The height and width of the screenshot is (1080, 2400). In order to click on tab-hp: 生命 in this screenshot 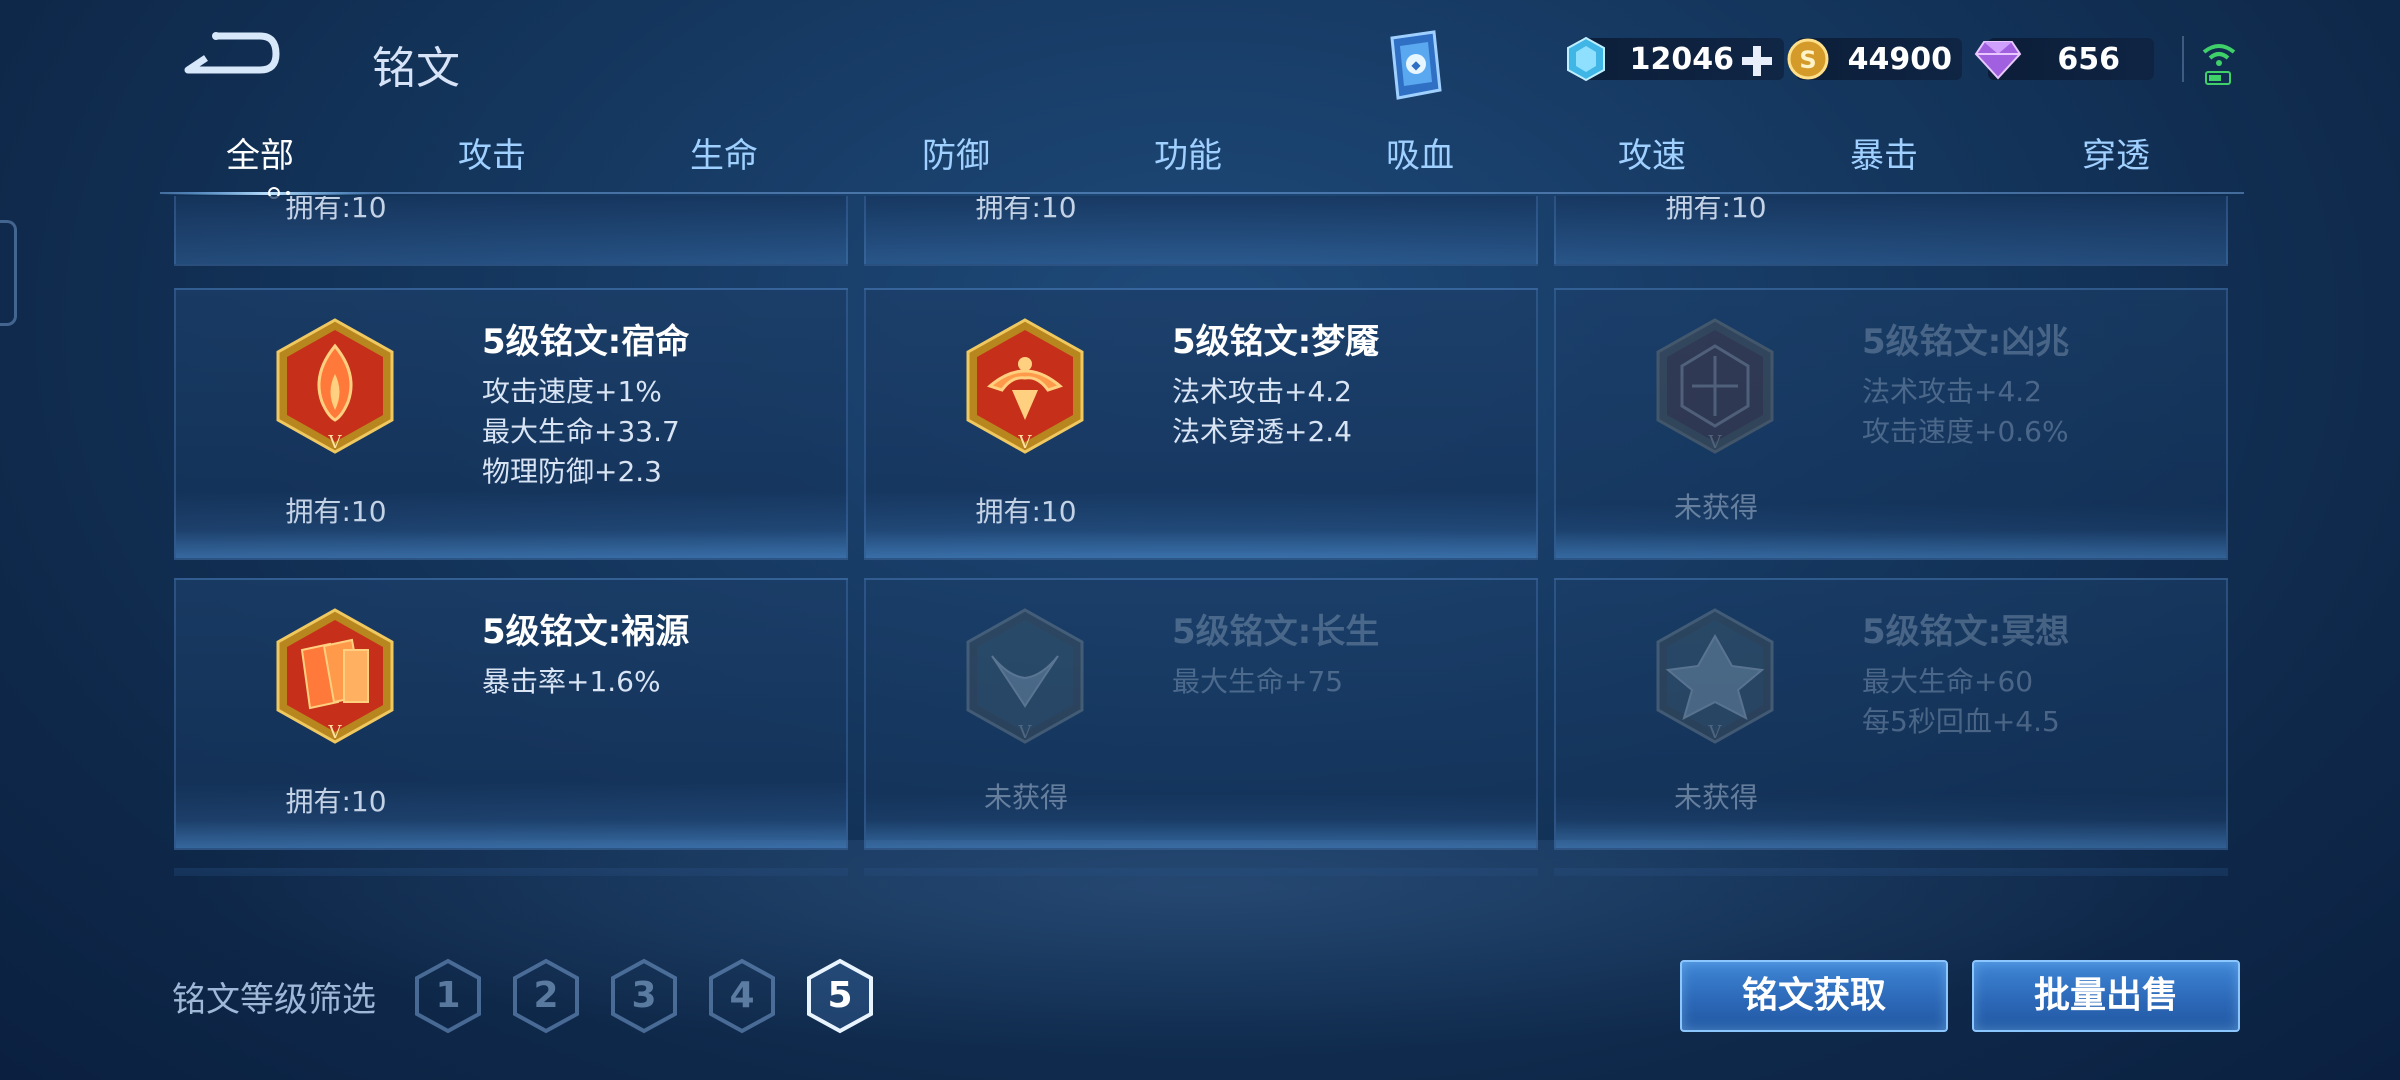, I will do `click(724, 158)`.